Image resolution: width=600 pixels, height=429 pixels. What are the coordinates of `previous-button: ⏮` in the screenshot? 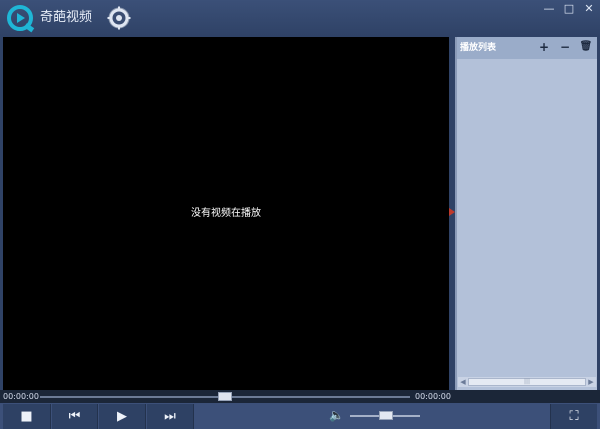 It's located at (75, 416).